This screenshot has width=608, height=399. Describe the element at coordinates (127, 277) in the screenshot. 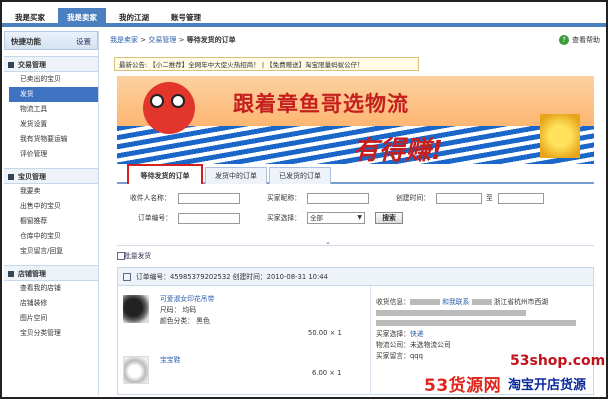

I see `order-checkbox` at that location.